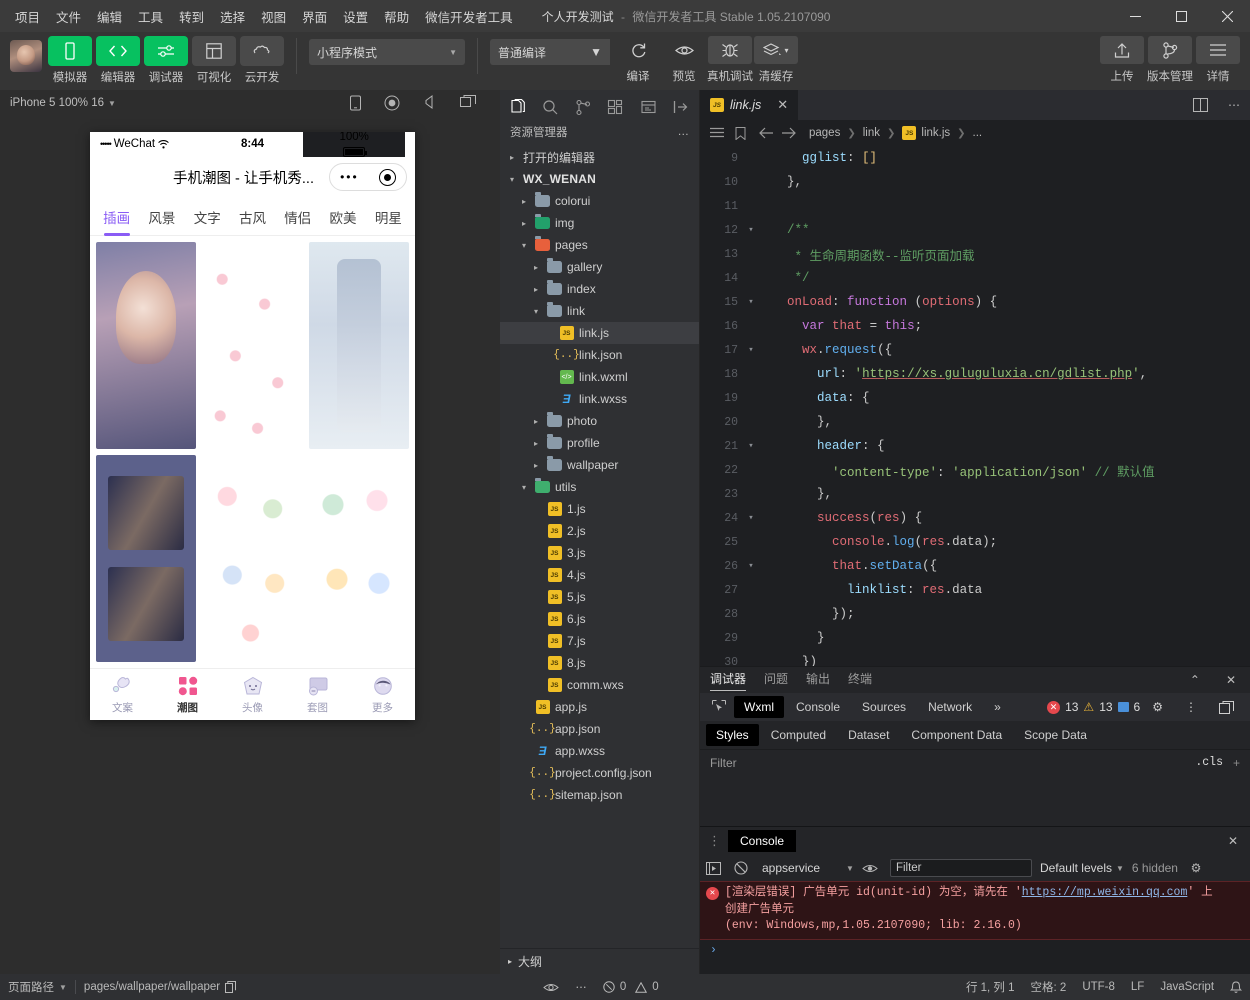 This screenshot has width=1250, height=1000. I want to click on element-picker-icon, so click(719, 707).